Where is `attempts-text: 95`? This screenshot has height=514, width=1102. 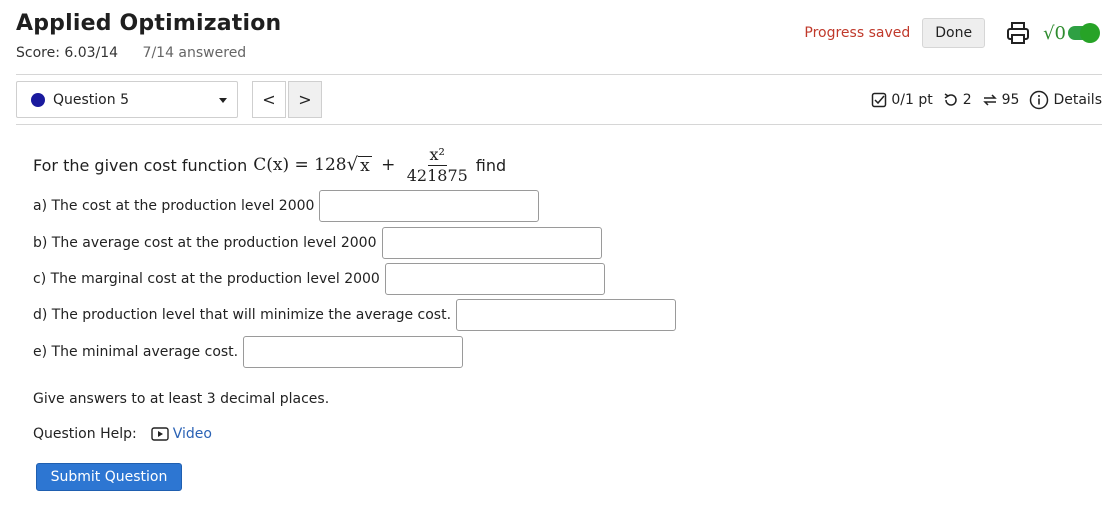 attempts-text: 95 is located at coordinates (1010, 100).